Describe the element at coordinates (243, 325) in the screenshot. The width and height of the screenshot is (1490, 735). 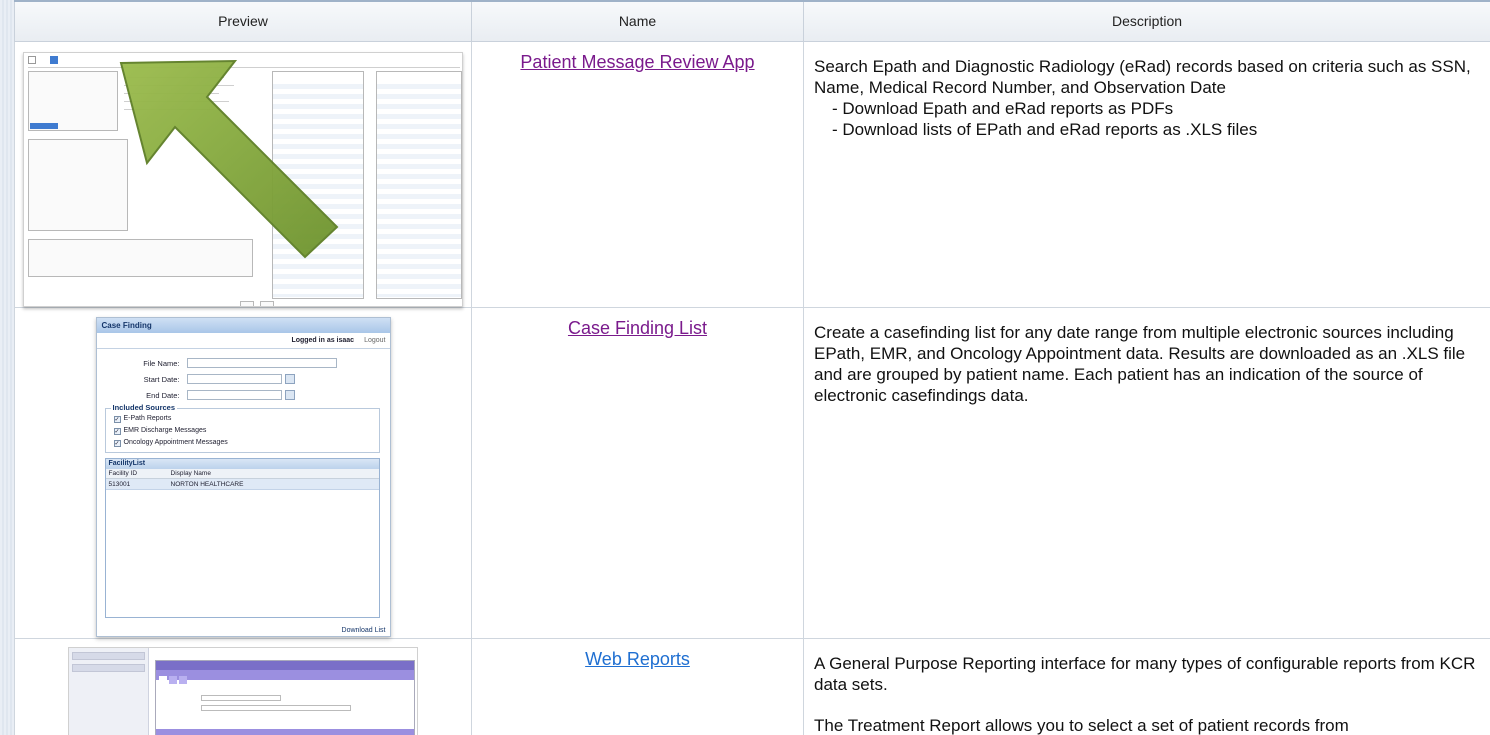
I see `thumb-header: Case Finding` at that location.